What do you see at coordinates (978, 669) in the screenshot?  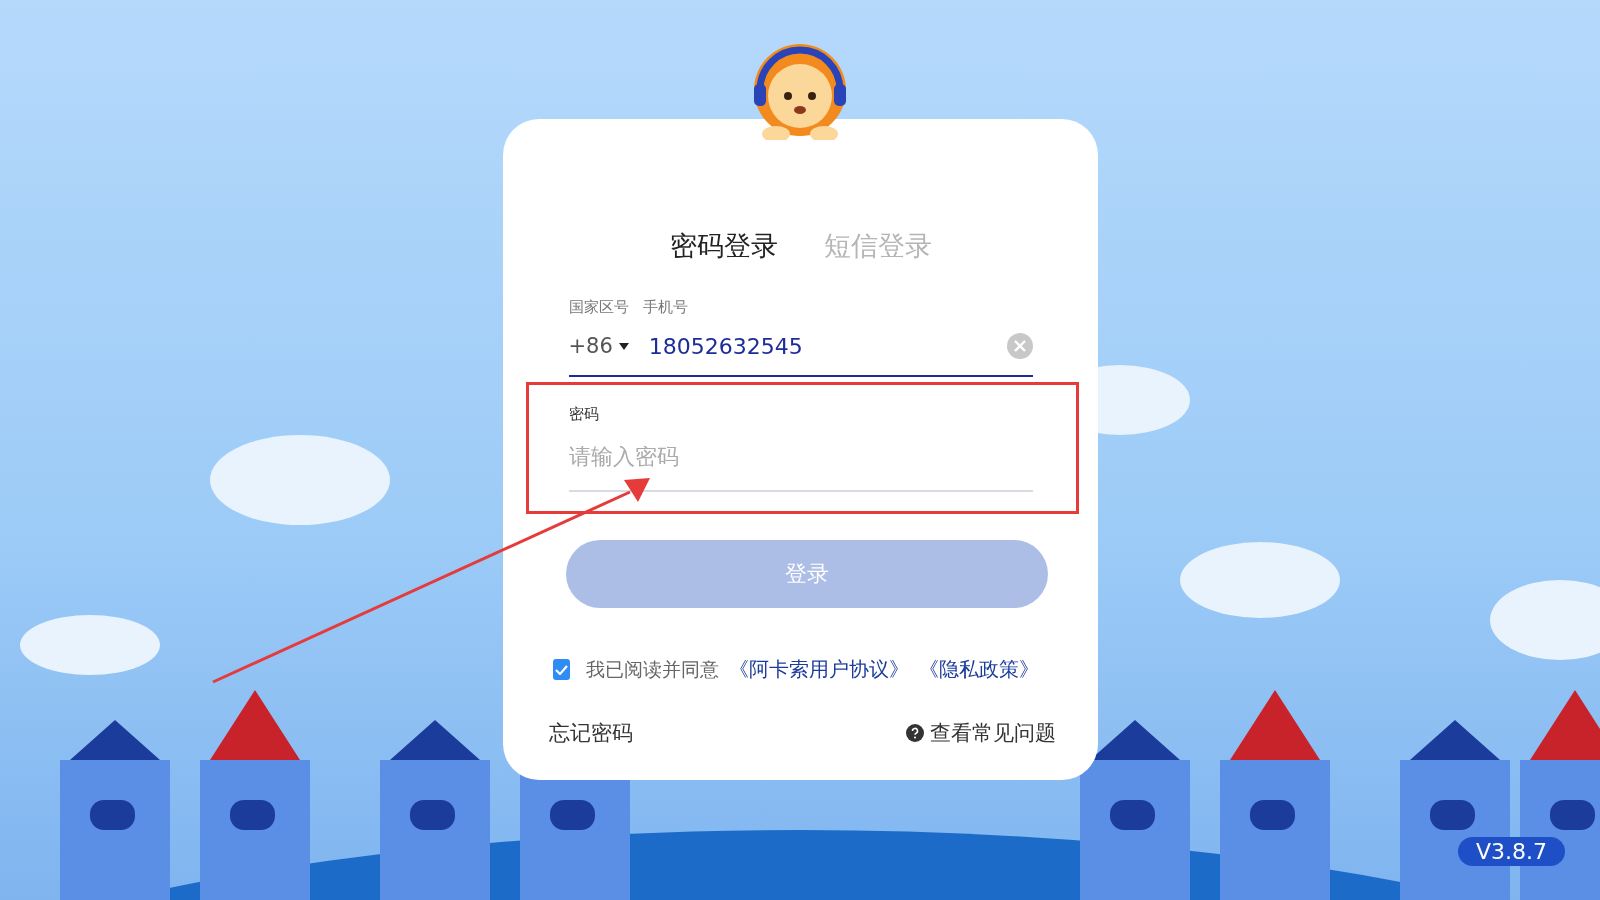 I see `policy-link: 《隐私政策》` at bounding box center [978, 669].